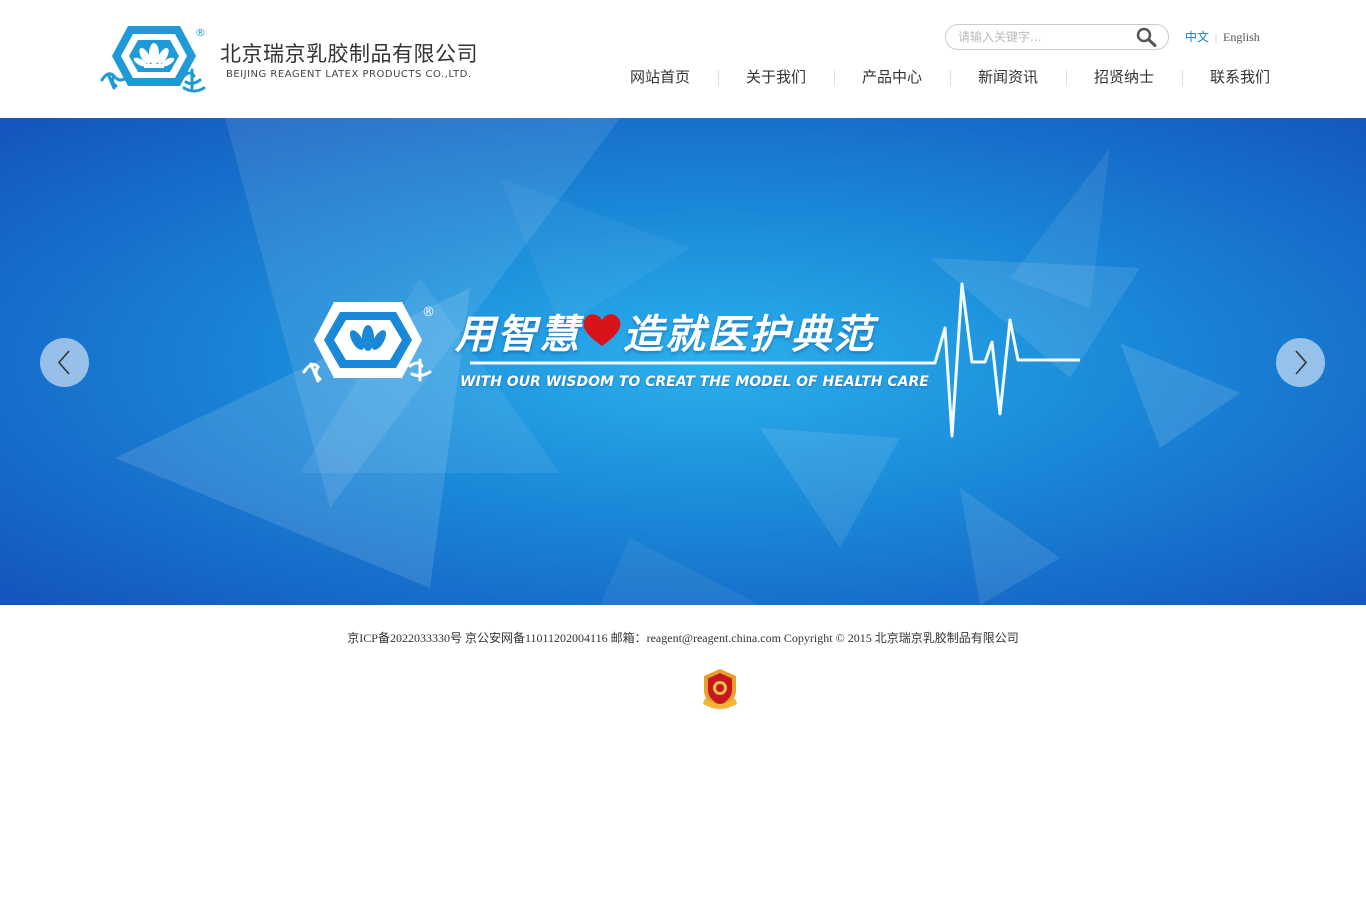  What do you see at coordinates (153, 59) in the screenshot?
I see `snow-lotus-hexagon-logo-icon: ®` at bounding box center [153, 59].